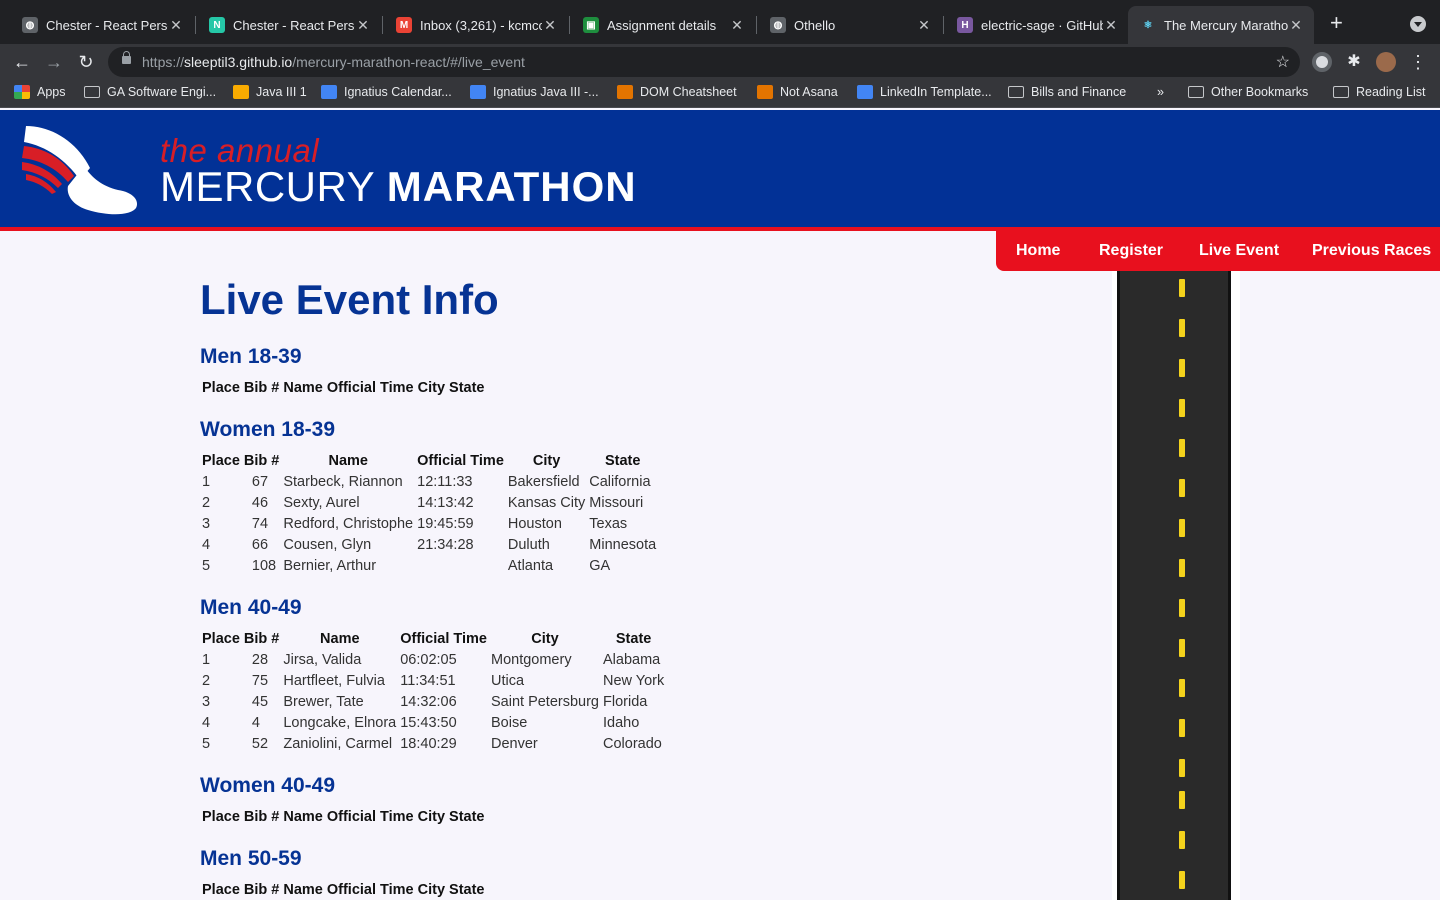 The height and width of the screenshot is (900, 1440). I want to click on reading-list-label: Reading List, so click(1391, 92).